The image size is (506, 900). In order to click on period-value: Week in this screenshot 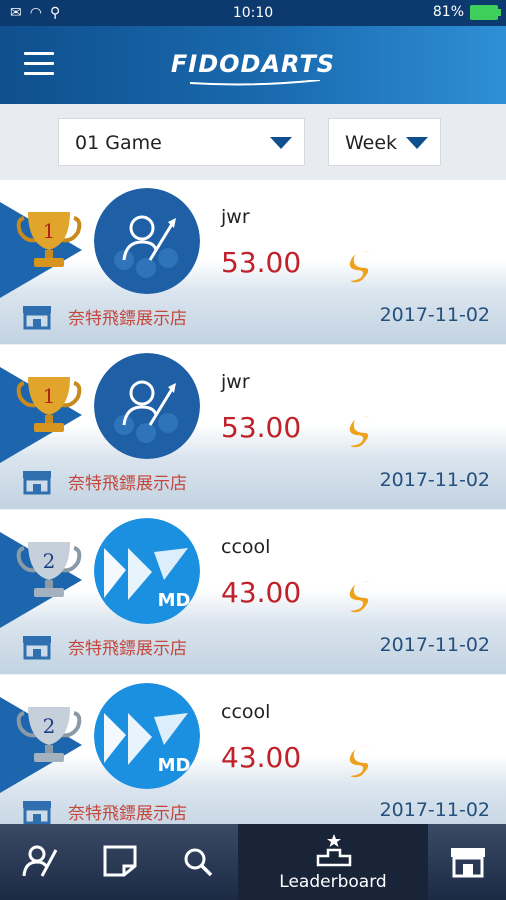, I will do `click(371, 143)`.